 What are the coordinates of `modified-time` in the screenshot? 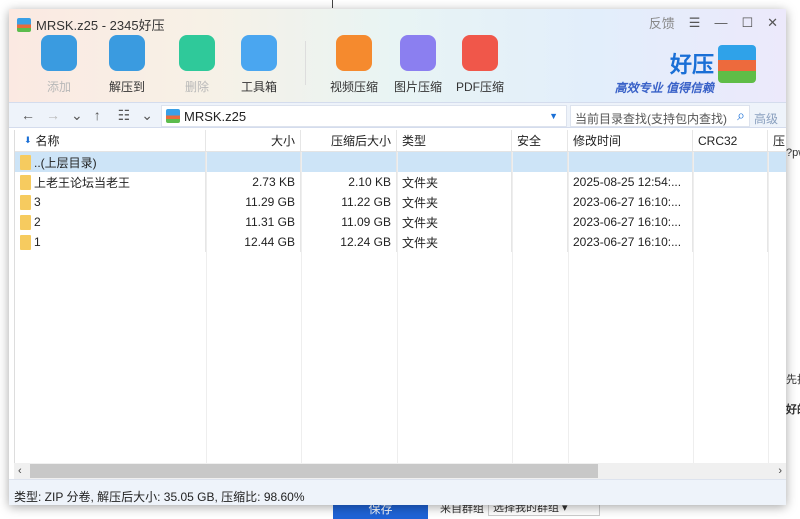 It's located at (630, 162).